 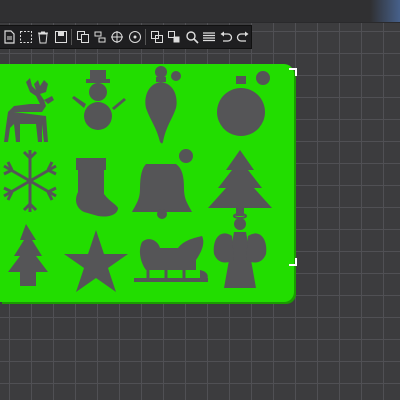 What do you see at coordinates (174, 37) in the screenshot?
I see `ungroup-icon` at bounding box center [174, 37].